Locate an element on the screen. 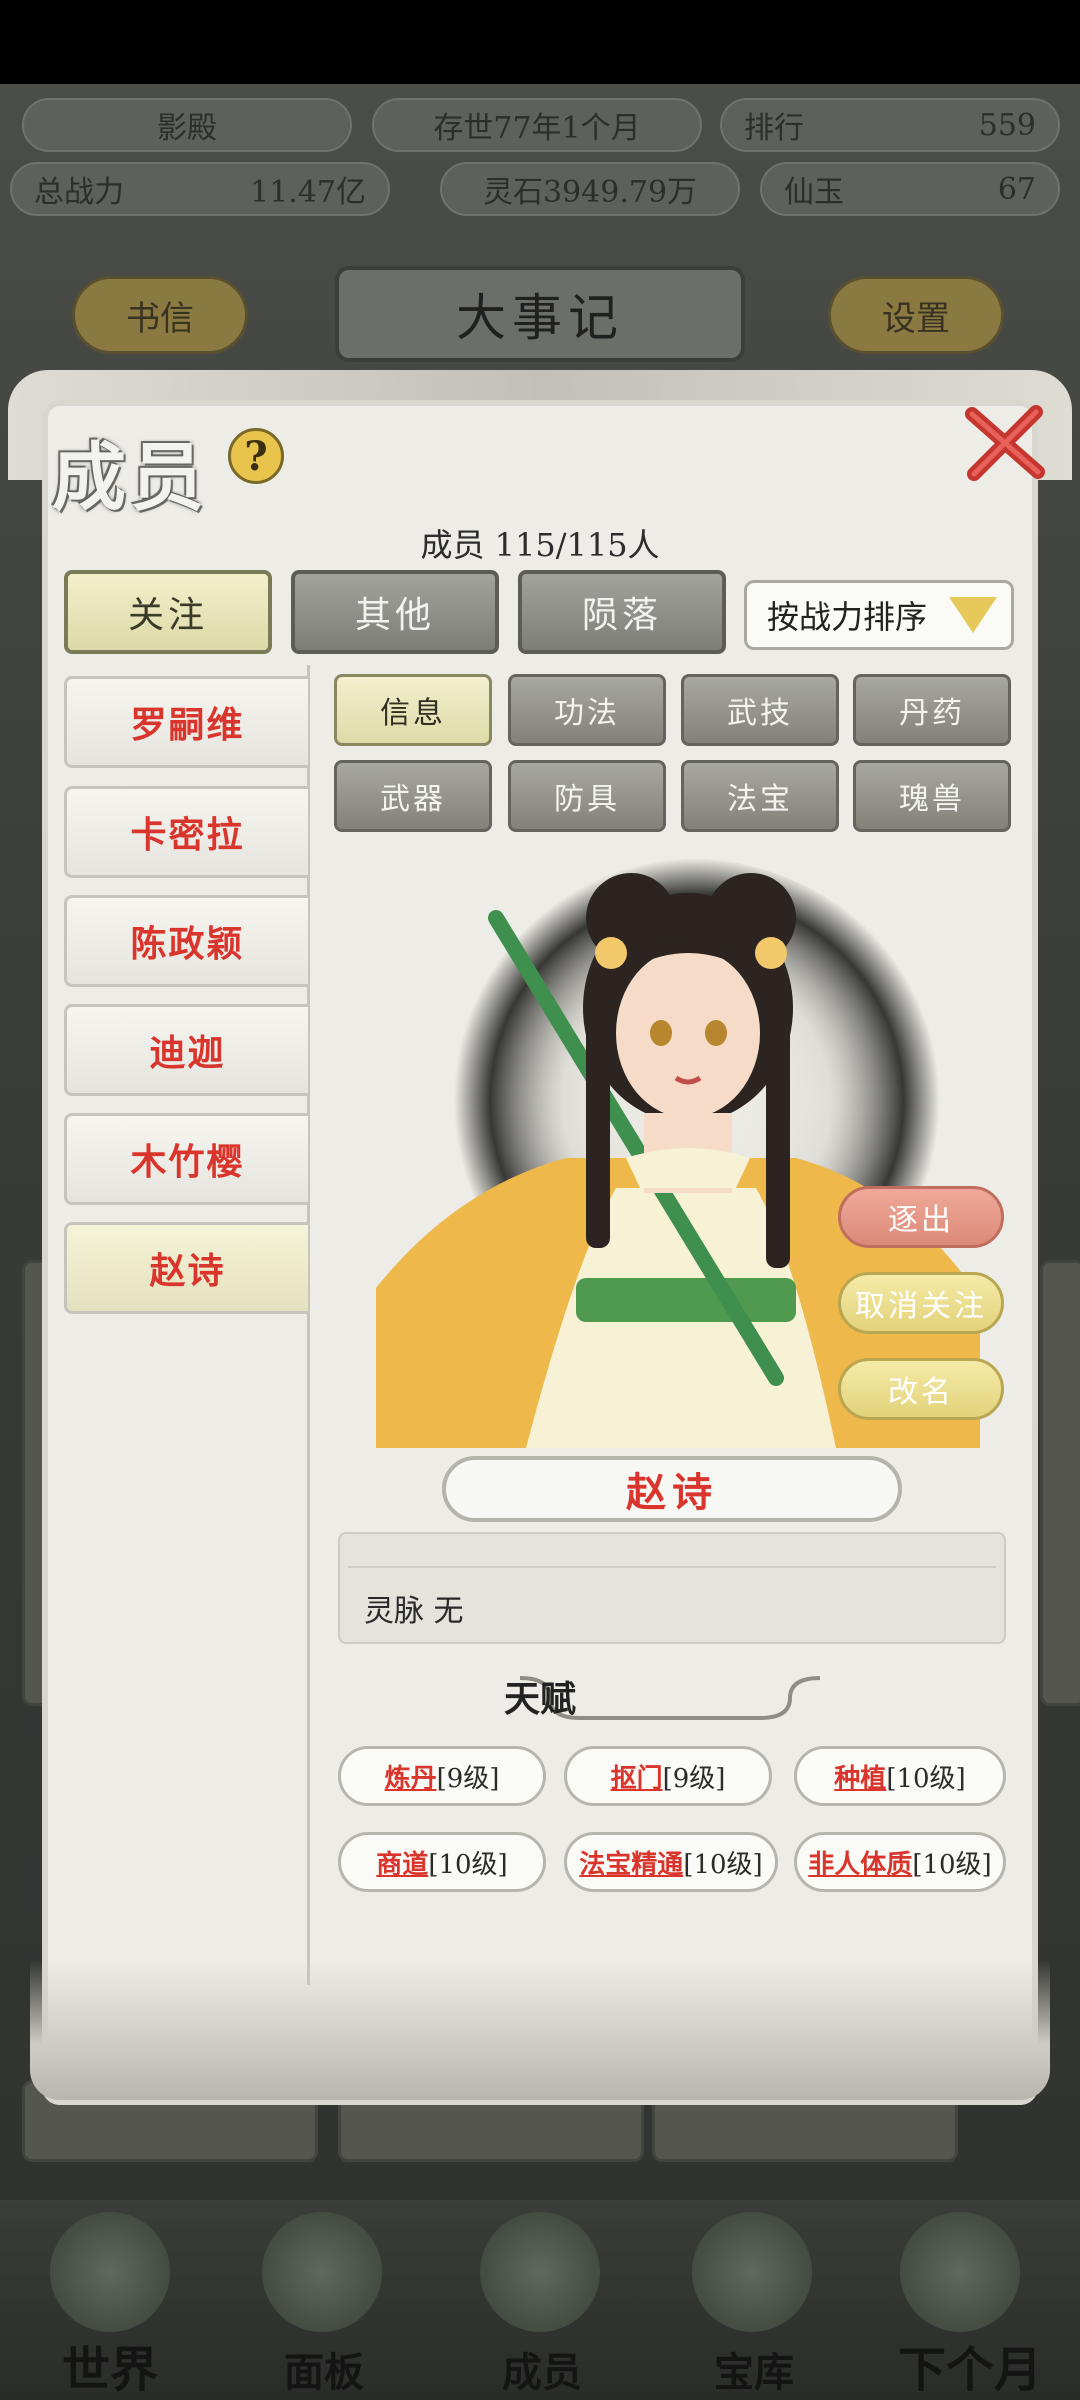 This screenshot has width=1080, height=2400. member-item: 卡密拉 is located at coordinates (186, 832).